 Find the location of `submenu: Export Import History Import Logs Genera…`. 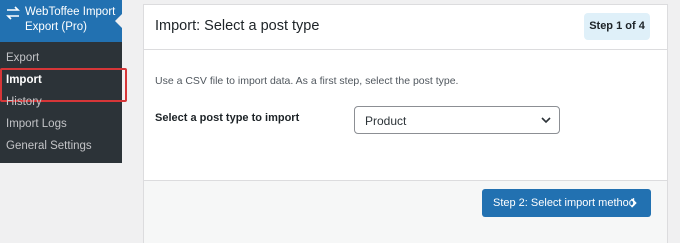

submenu: Export Import History Import Logs Genera… is located at coordinates (63, 102).